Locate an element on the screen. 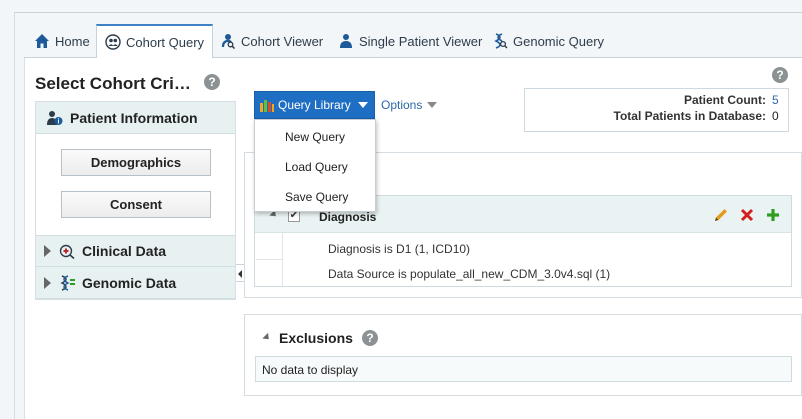 The height and width of the screenshot is (419, 802). menu-item-save-query: Save Query is located at coordinates (316, 197).